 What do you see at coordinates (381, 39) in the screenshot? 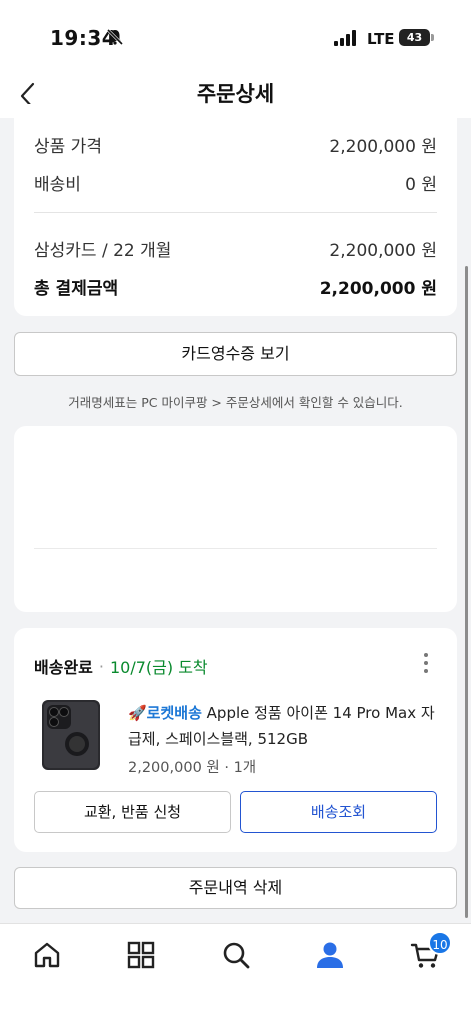
I see `network-label: LTE` at bounding box center [381, 39].